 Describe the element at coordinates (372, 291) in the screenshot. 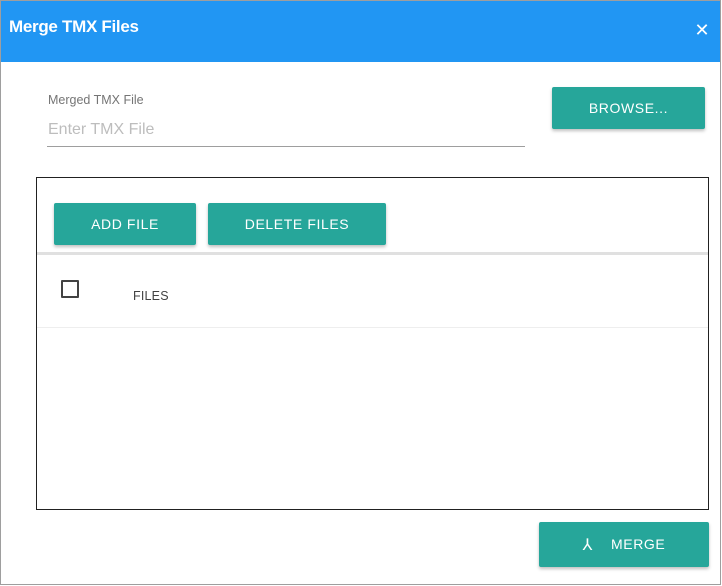

I see `files-table-header: FILES` at that location.